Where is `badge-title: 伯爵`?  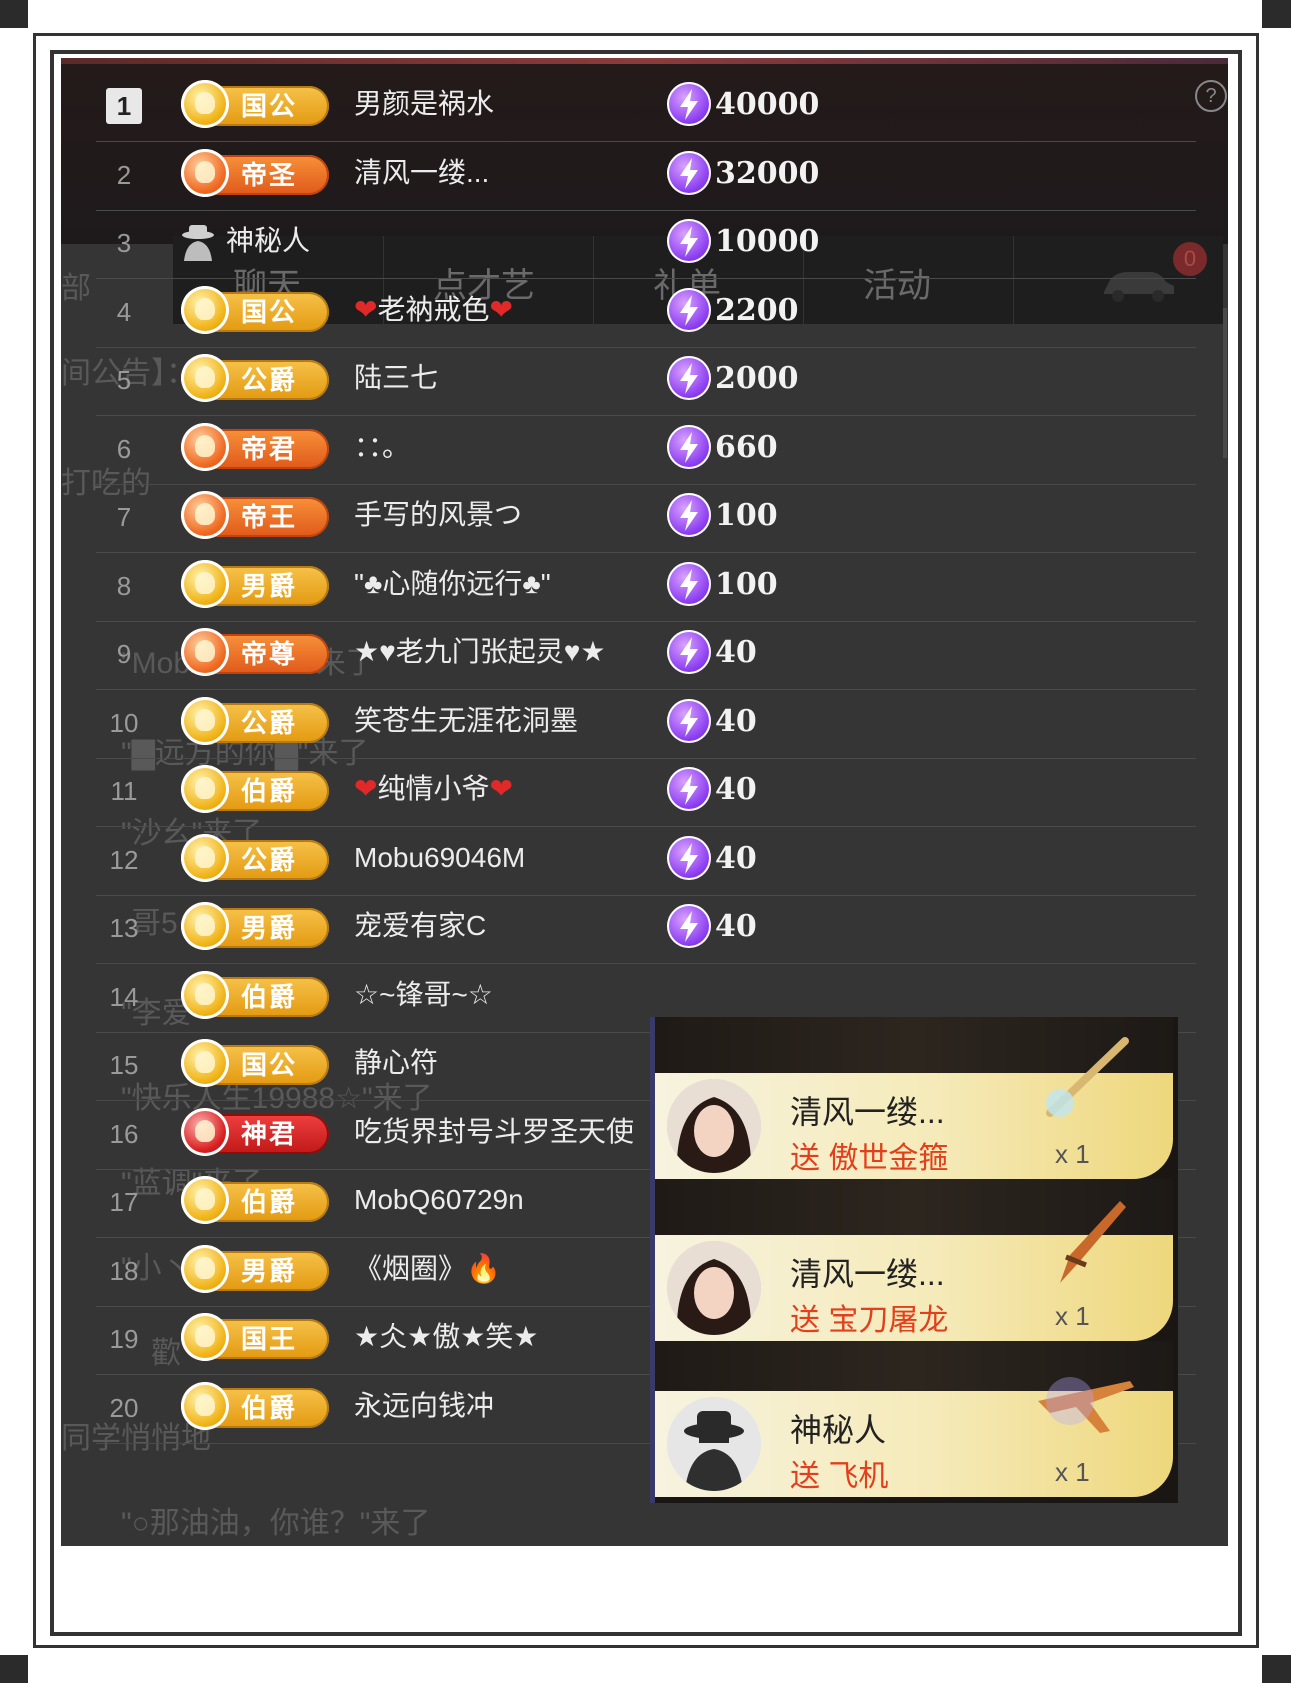
badge-title: 伯爵 is located at coordinates (269, 996).